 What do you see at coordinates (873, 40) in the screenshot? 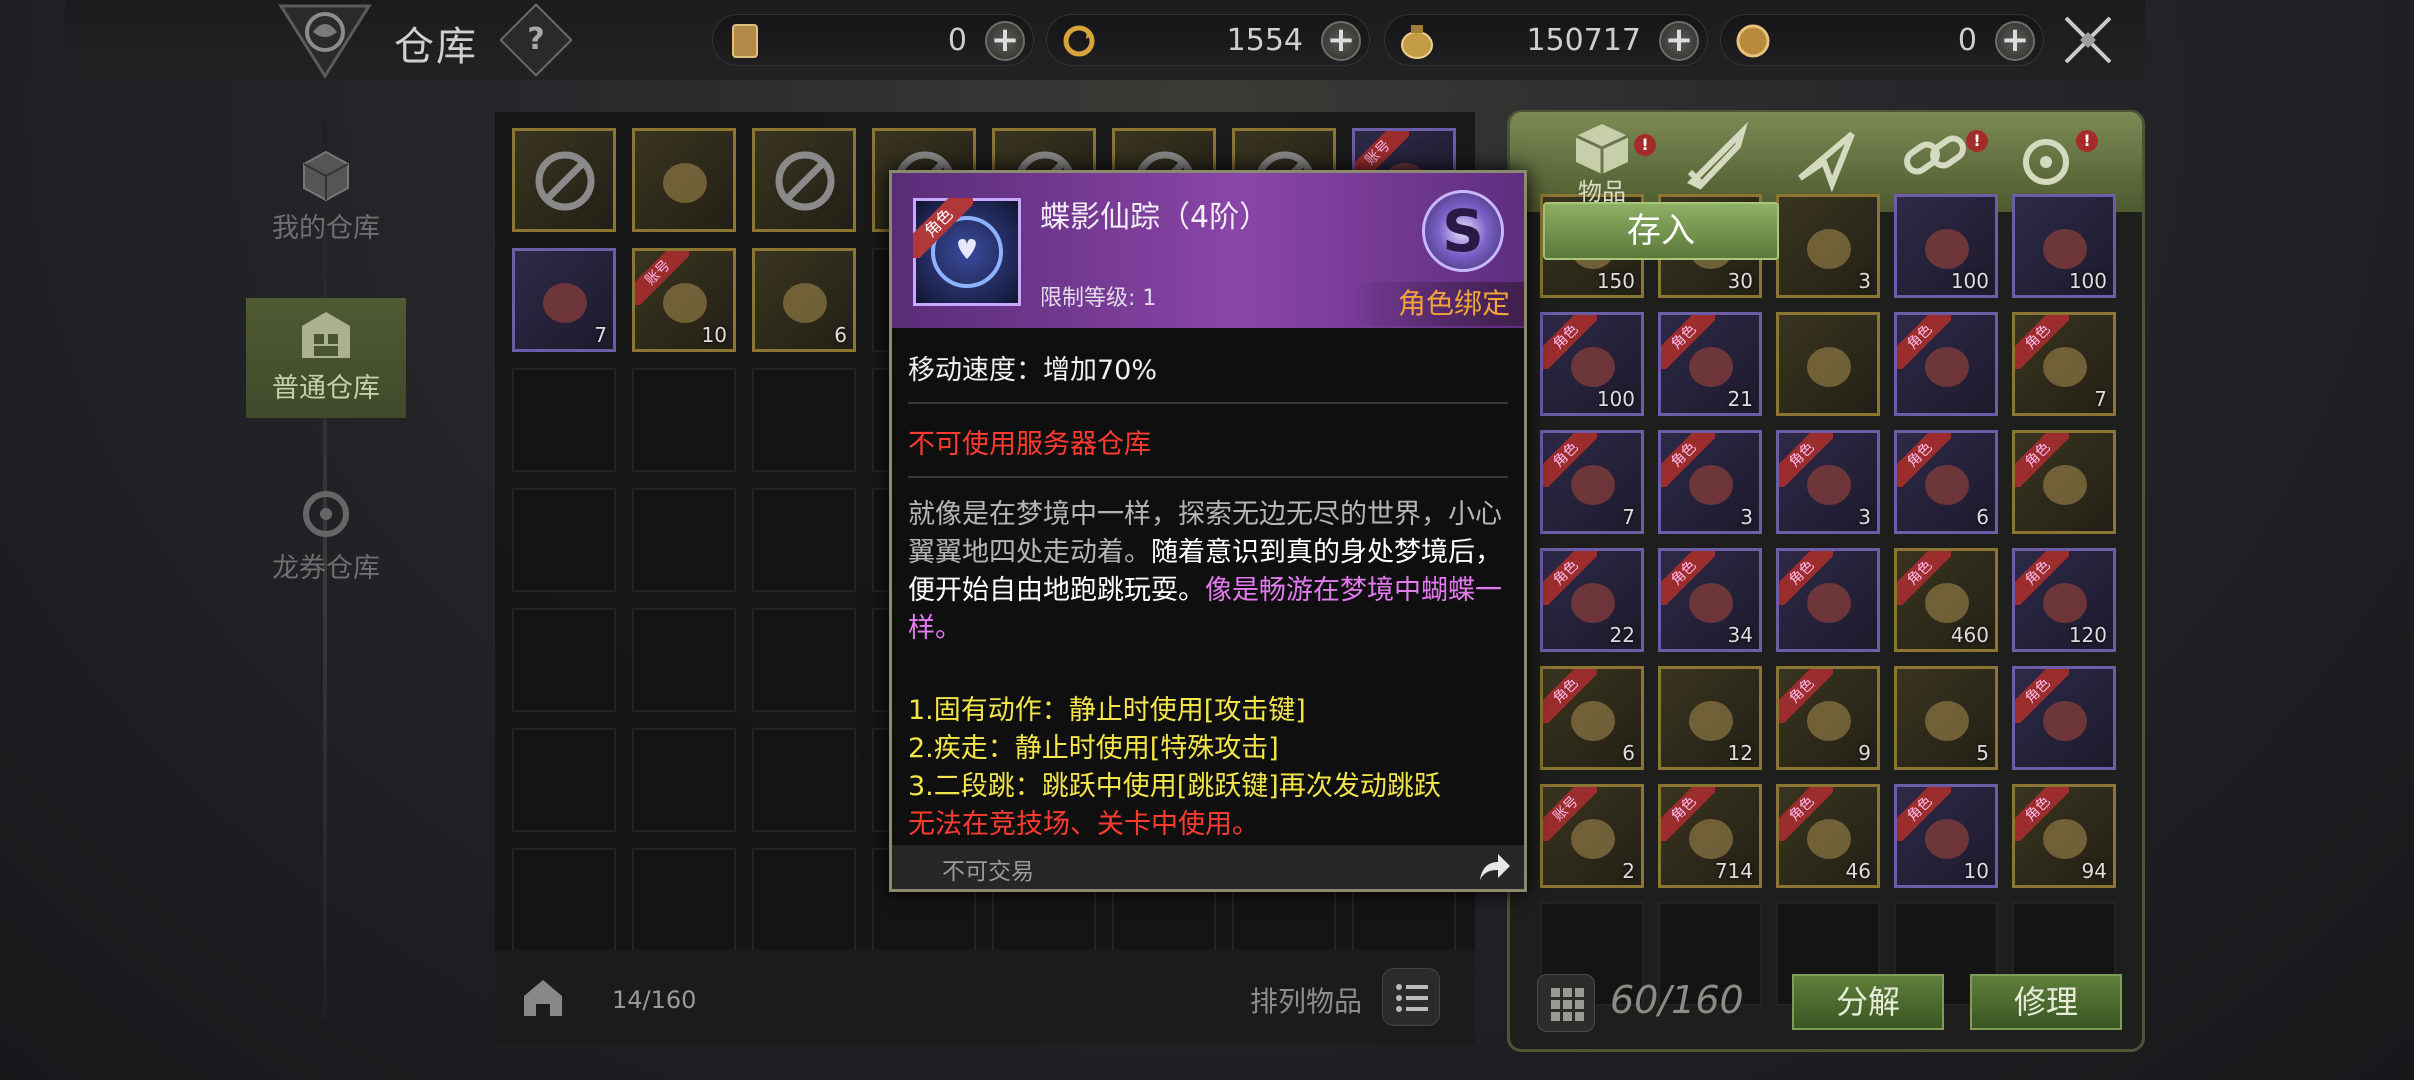
I see `currency-card: 0 +` at bounding box center [873, 40].